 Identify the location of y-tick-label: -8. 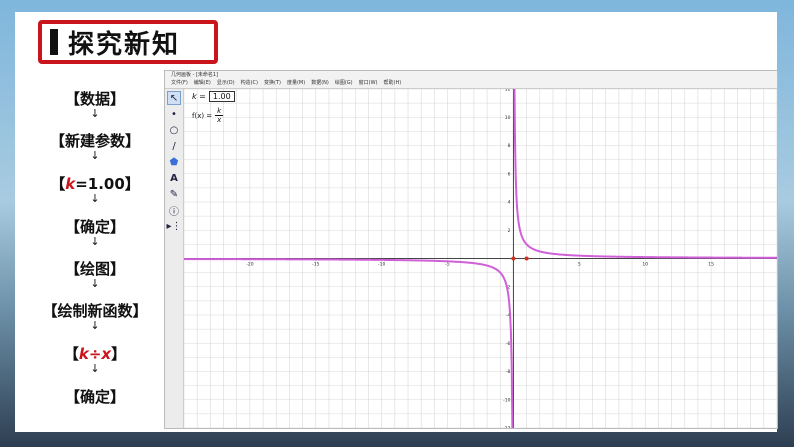
(508, 372).